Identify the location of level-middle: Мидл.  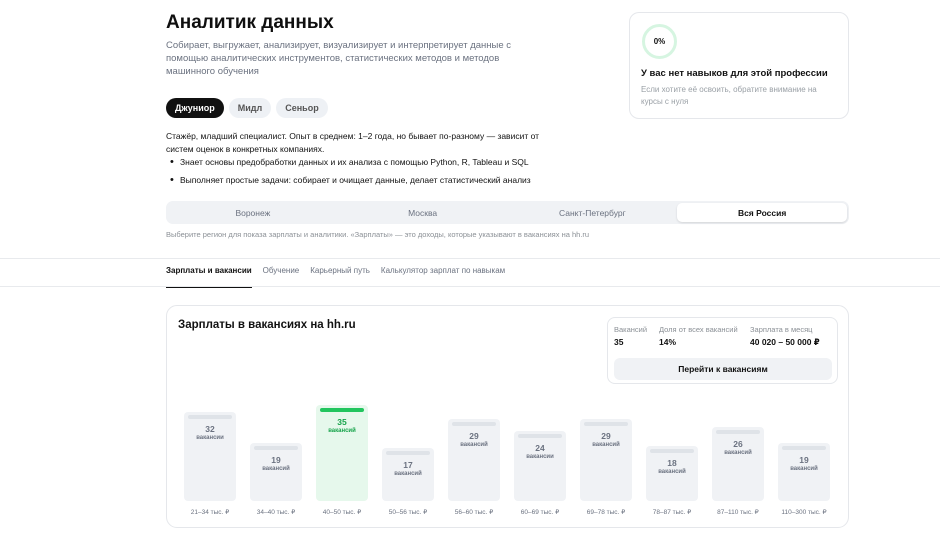
(250, 108).